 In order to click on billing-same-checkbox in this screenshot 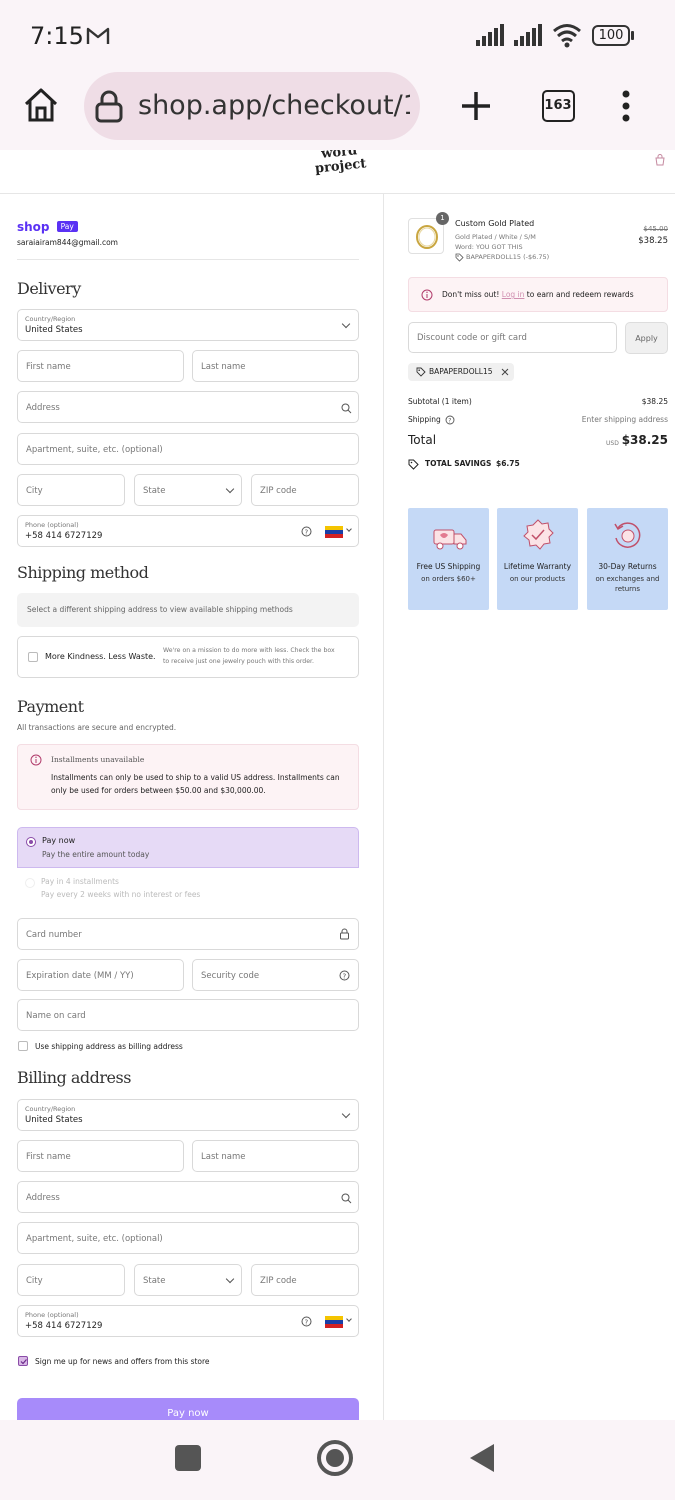, I will do `click(23, 1046)`.